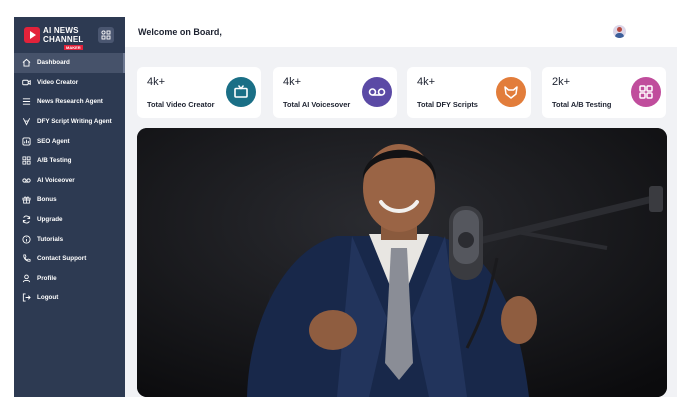 The width and height of the screenshot is (677, 413). What do you see at coordinates (199, 92) in the screenshot?
I see `stat-card-video-creator: 4k+ Total Video Creator` at bounding box center [199, 92].